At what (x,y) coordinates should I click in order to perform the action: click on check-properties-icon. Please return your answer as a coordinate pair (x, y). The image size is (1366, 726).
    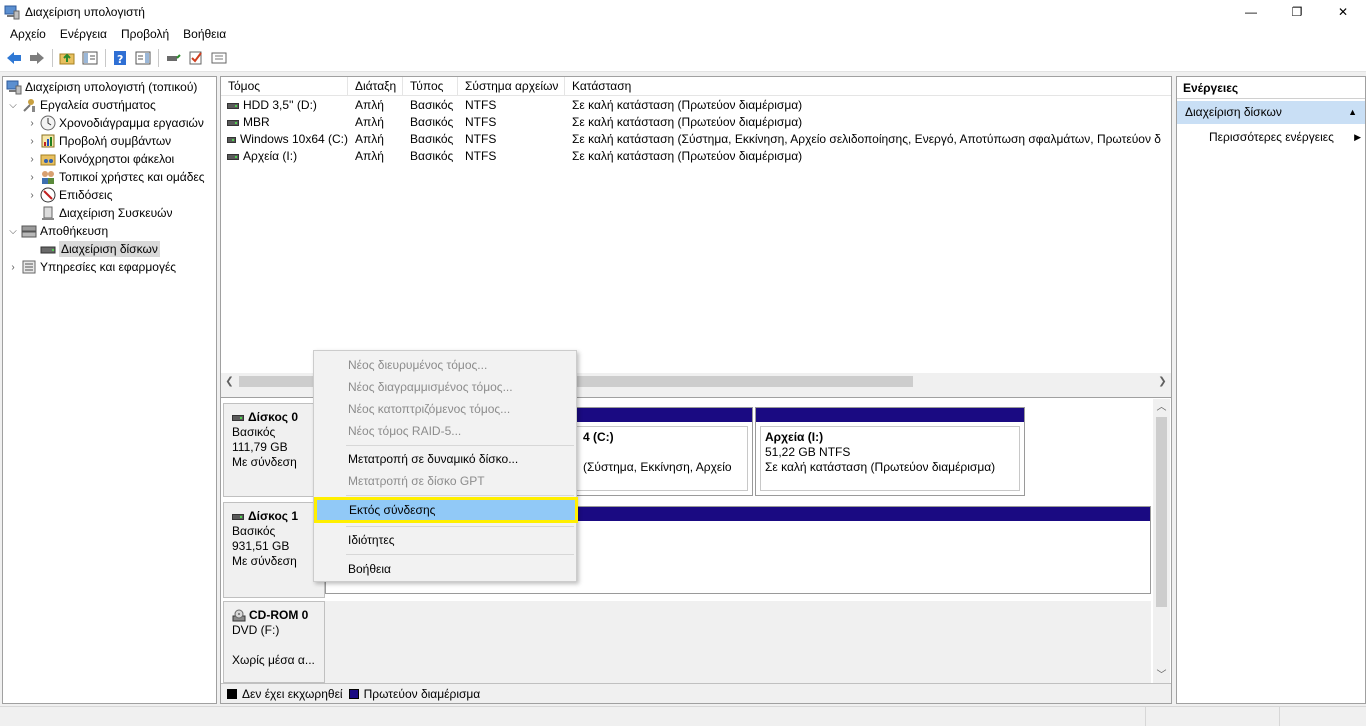
    Looking at the image, I should click on (196, 58).